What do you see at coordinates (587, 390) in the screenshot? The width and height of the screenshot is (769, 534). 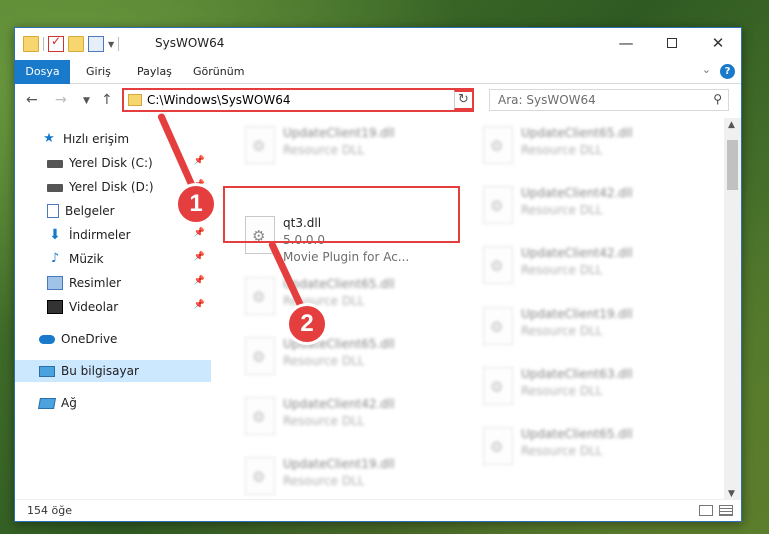 I see `list-item: UpdateClient63.dll Resource DLL` at bounding box center [587, 390].